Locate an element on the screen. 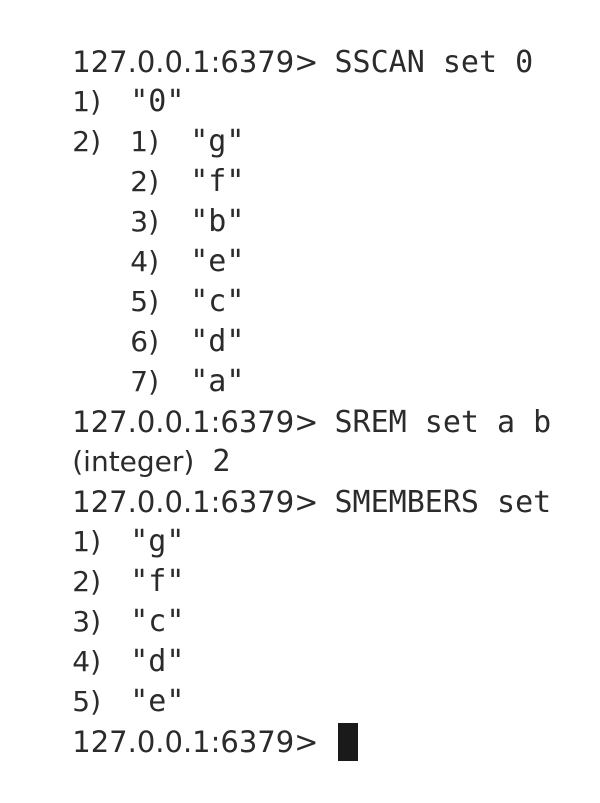 Image resolution: width=600 pixels, height=803 pixels. output-line: (integer) 2 is located at coordinates (300, 440).